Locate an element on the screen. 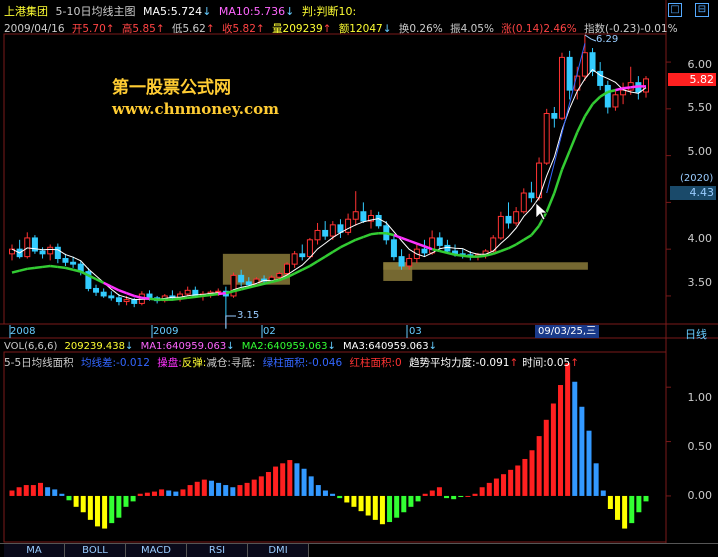 The height and width of the screenshot is (557, 718). volume-arrow: ↑ is located at coordinates (327, 29).